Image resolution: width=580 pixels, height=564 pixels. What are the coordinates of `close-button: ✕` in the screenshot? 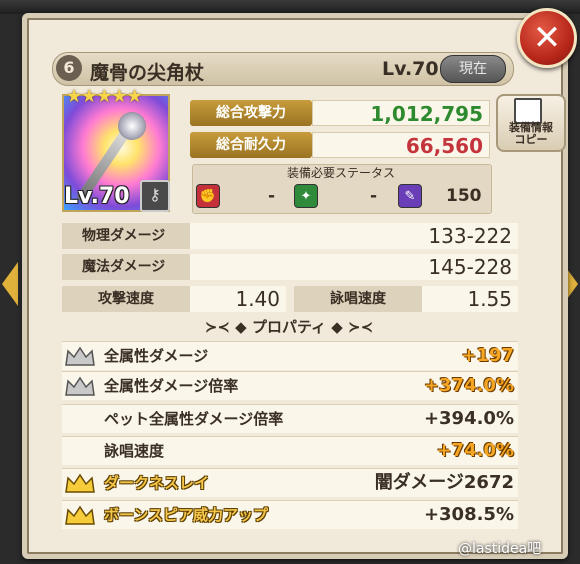 It's located at (547, 38).